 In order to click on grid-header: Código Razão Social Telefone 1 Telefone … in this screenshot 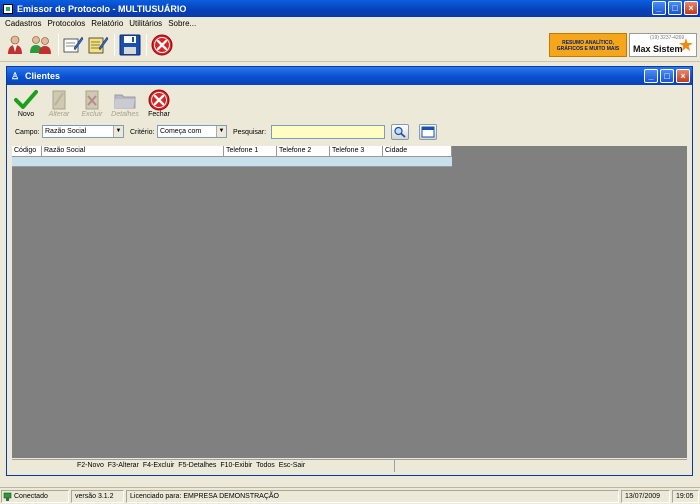, I will do `click(232, 151)`.